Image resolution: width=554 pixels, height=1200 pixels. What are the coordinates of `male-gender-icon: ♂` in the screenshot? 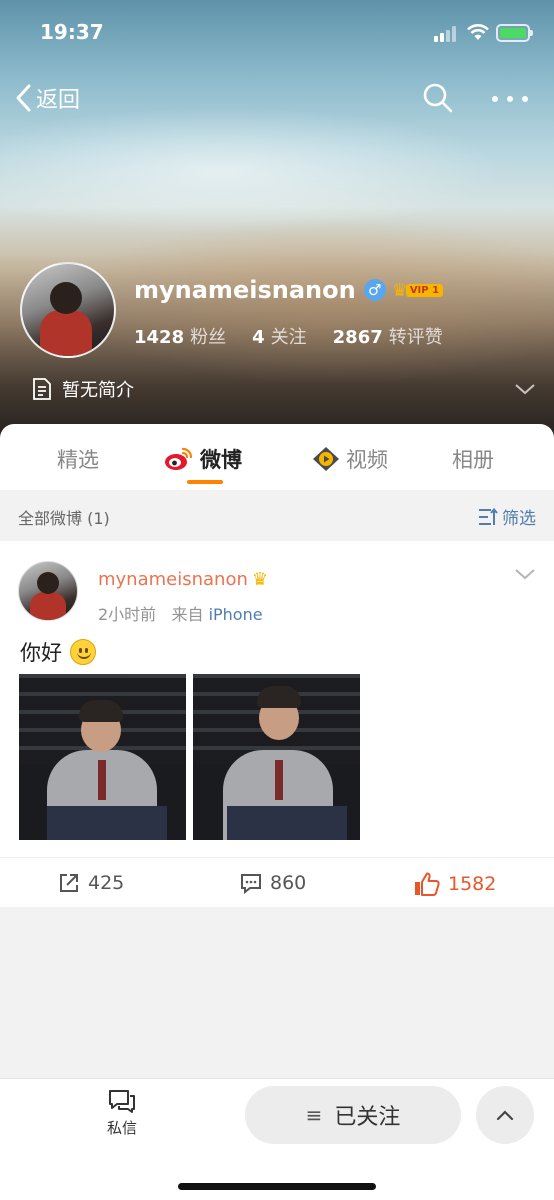 It's located at (374, 290).